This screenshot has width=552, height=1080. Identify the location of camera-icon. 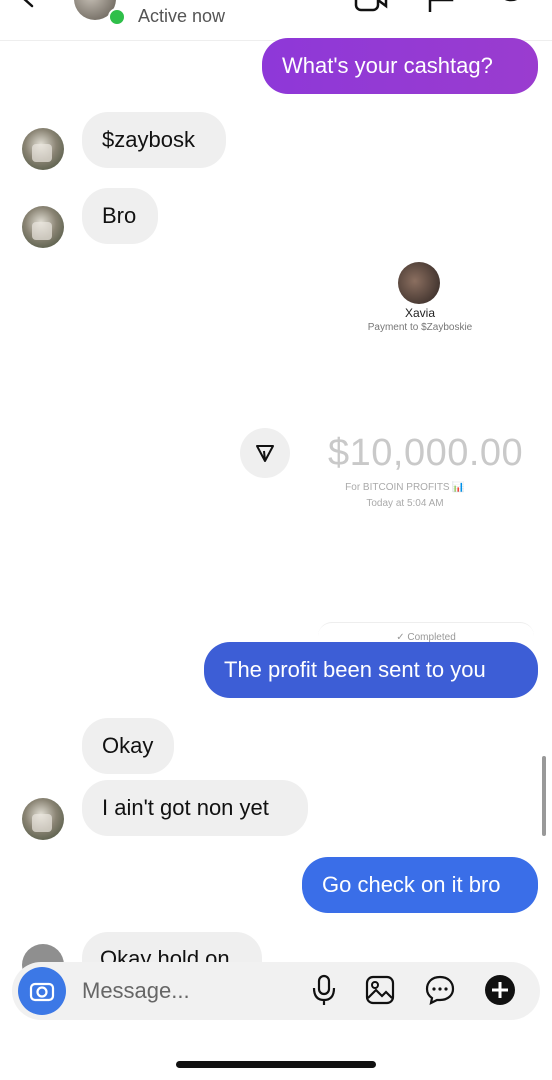
(42, 992).